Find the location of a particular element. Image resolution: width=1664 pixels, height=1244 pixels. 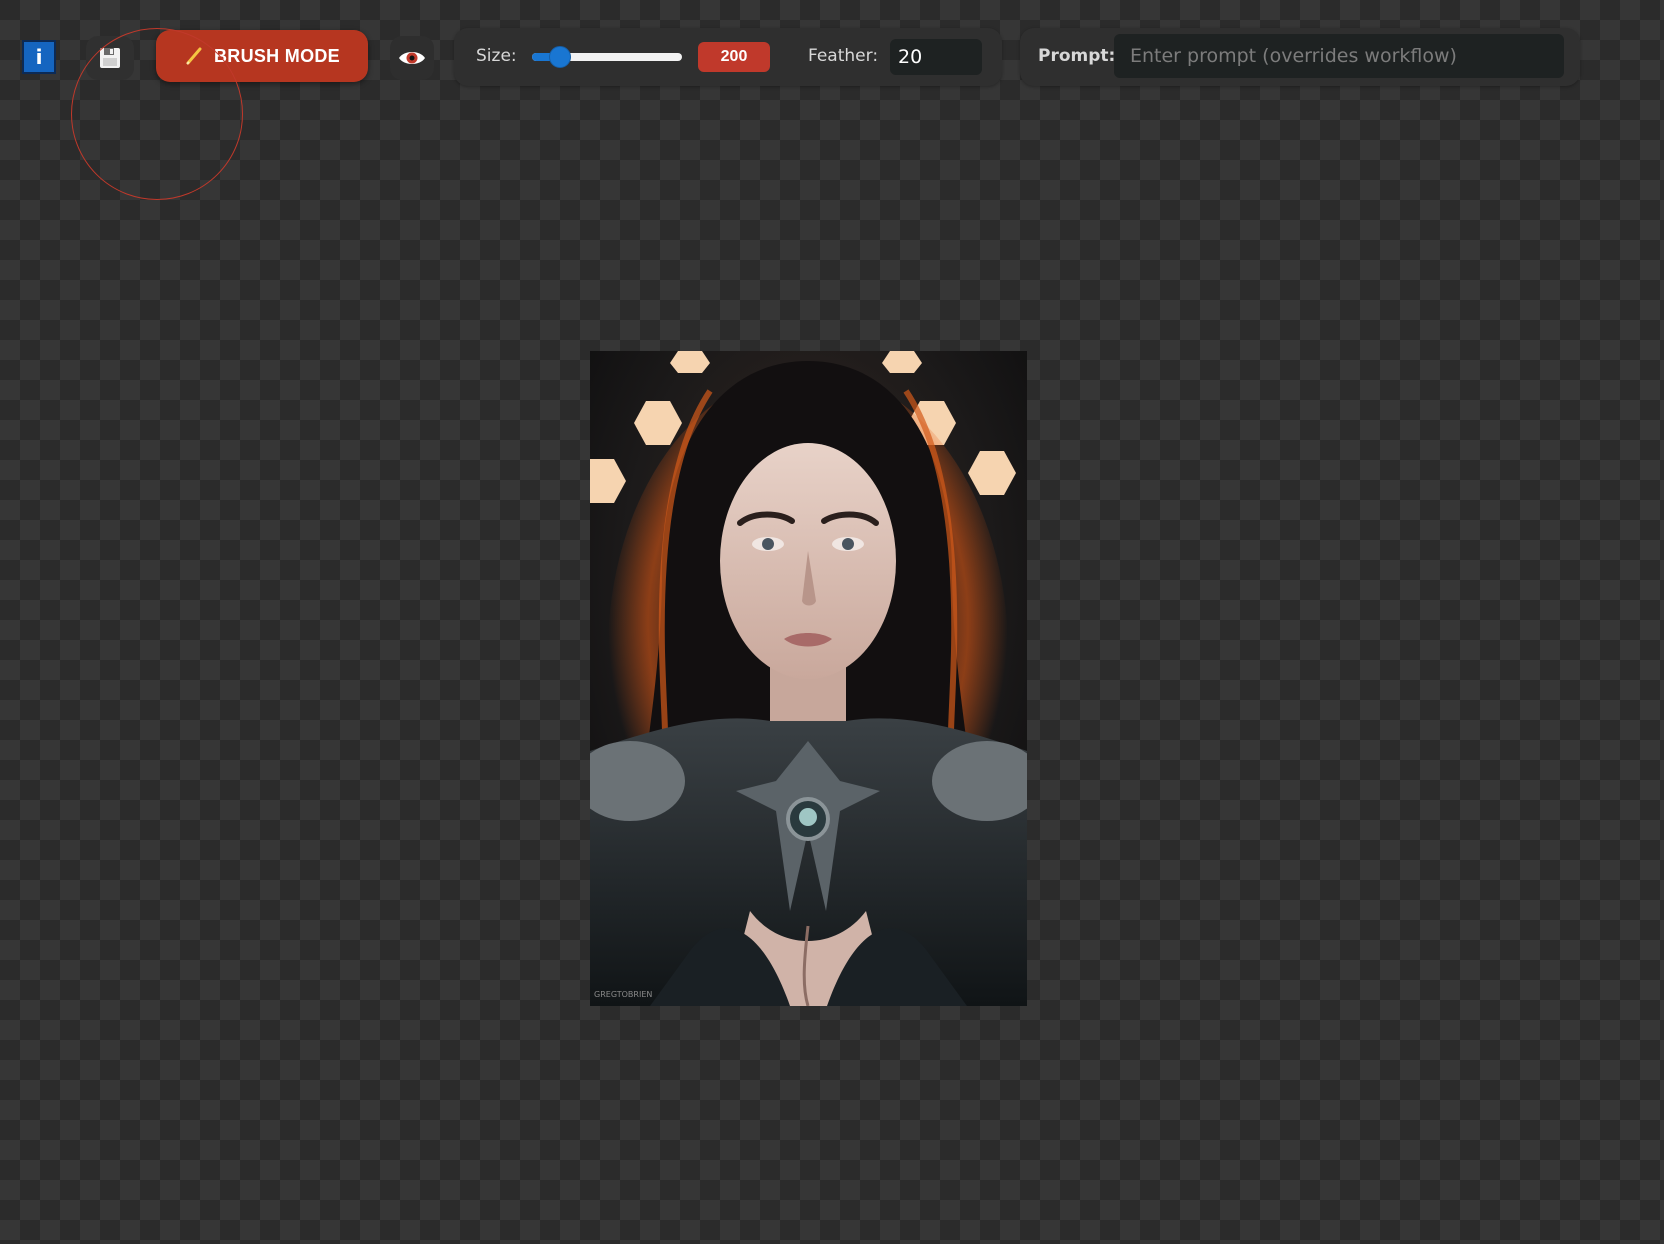

eye-icon is located at coordinates (412, 58).